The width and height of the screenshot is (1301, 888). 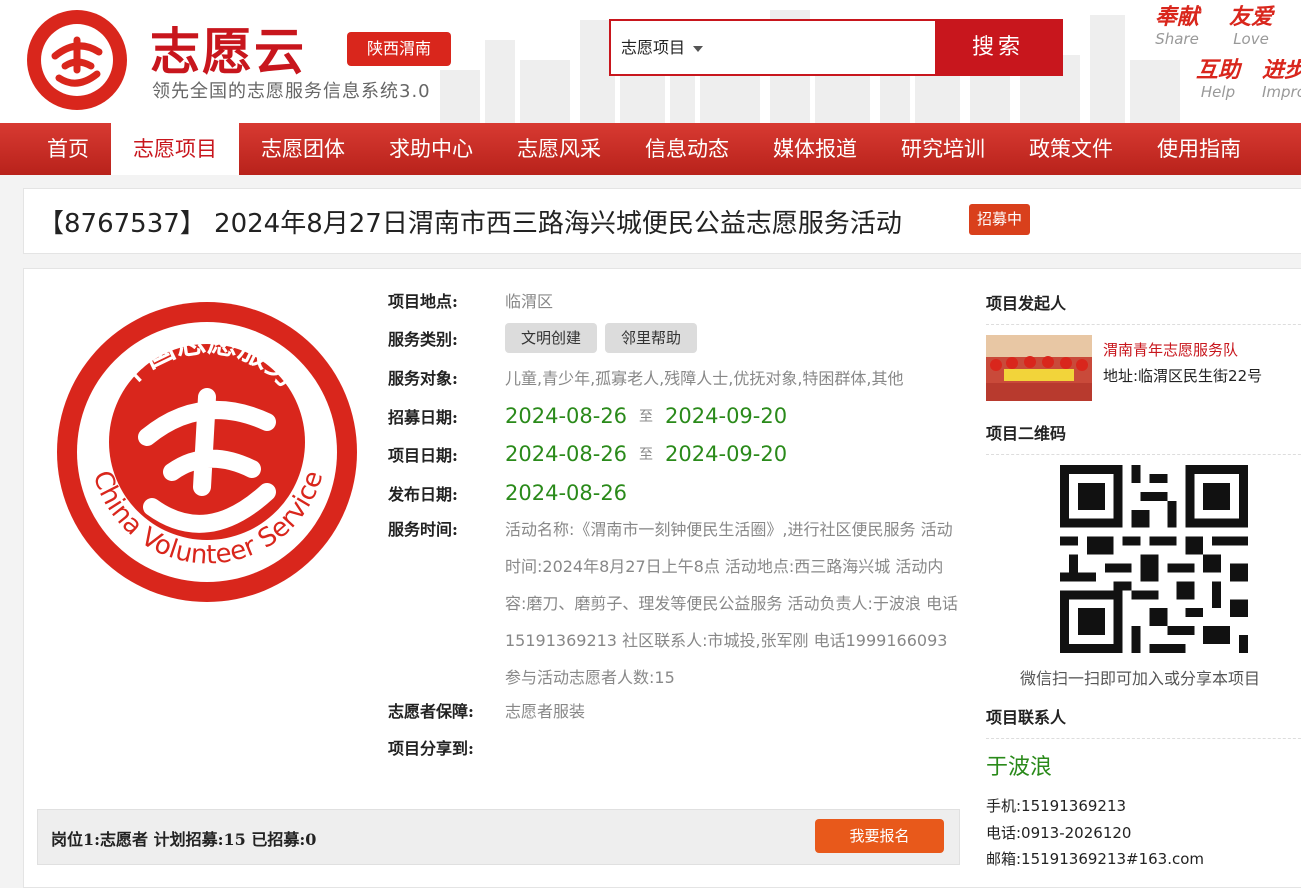 I want to click on qr-heading: 项目二维码, so click(x=1143, y=434).